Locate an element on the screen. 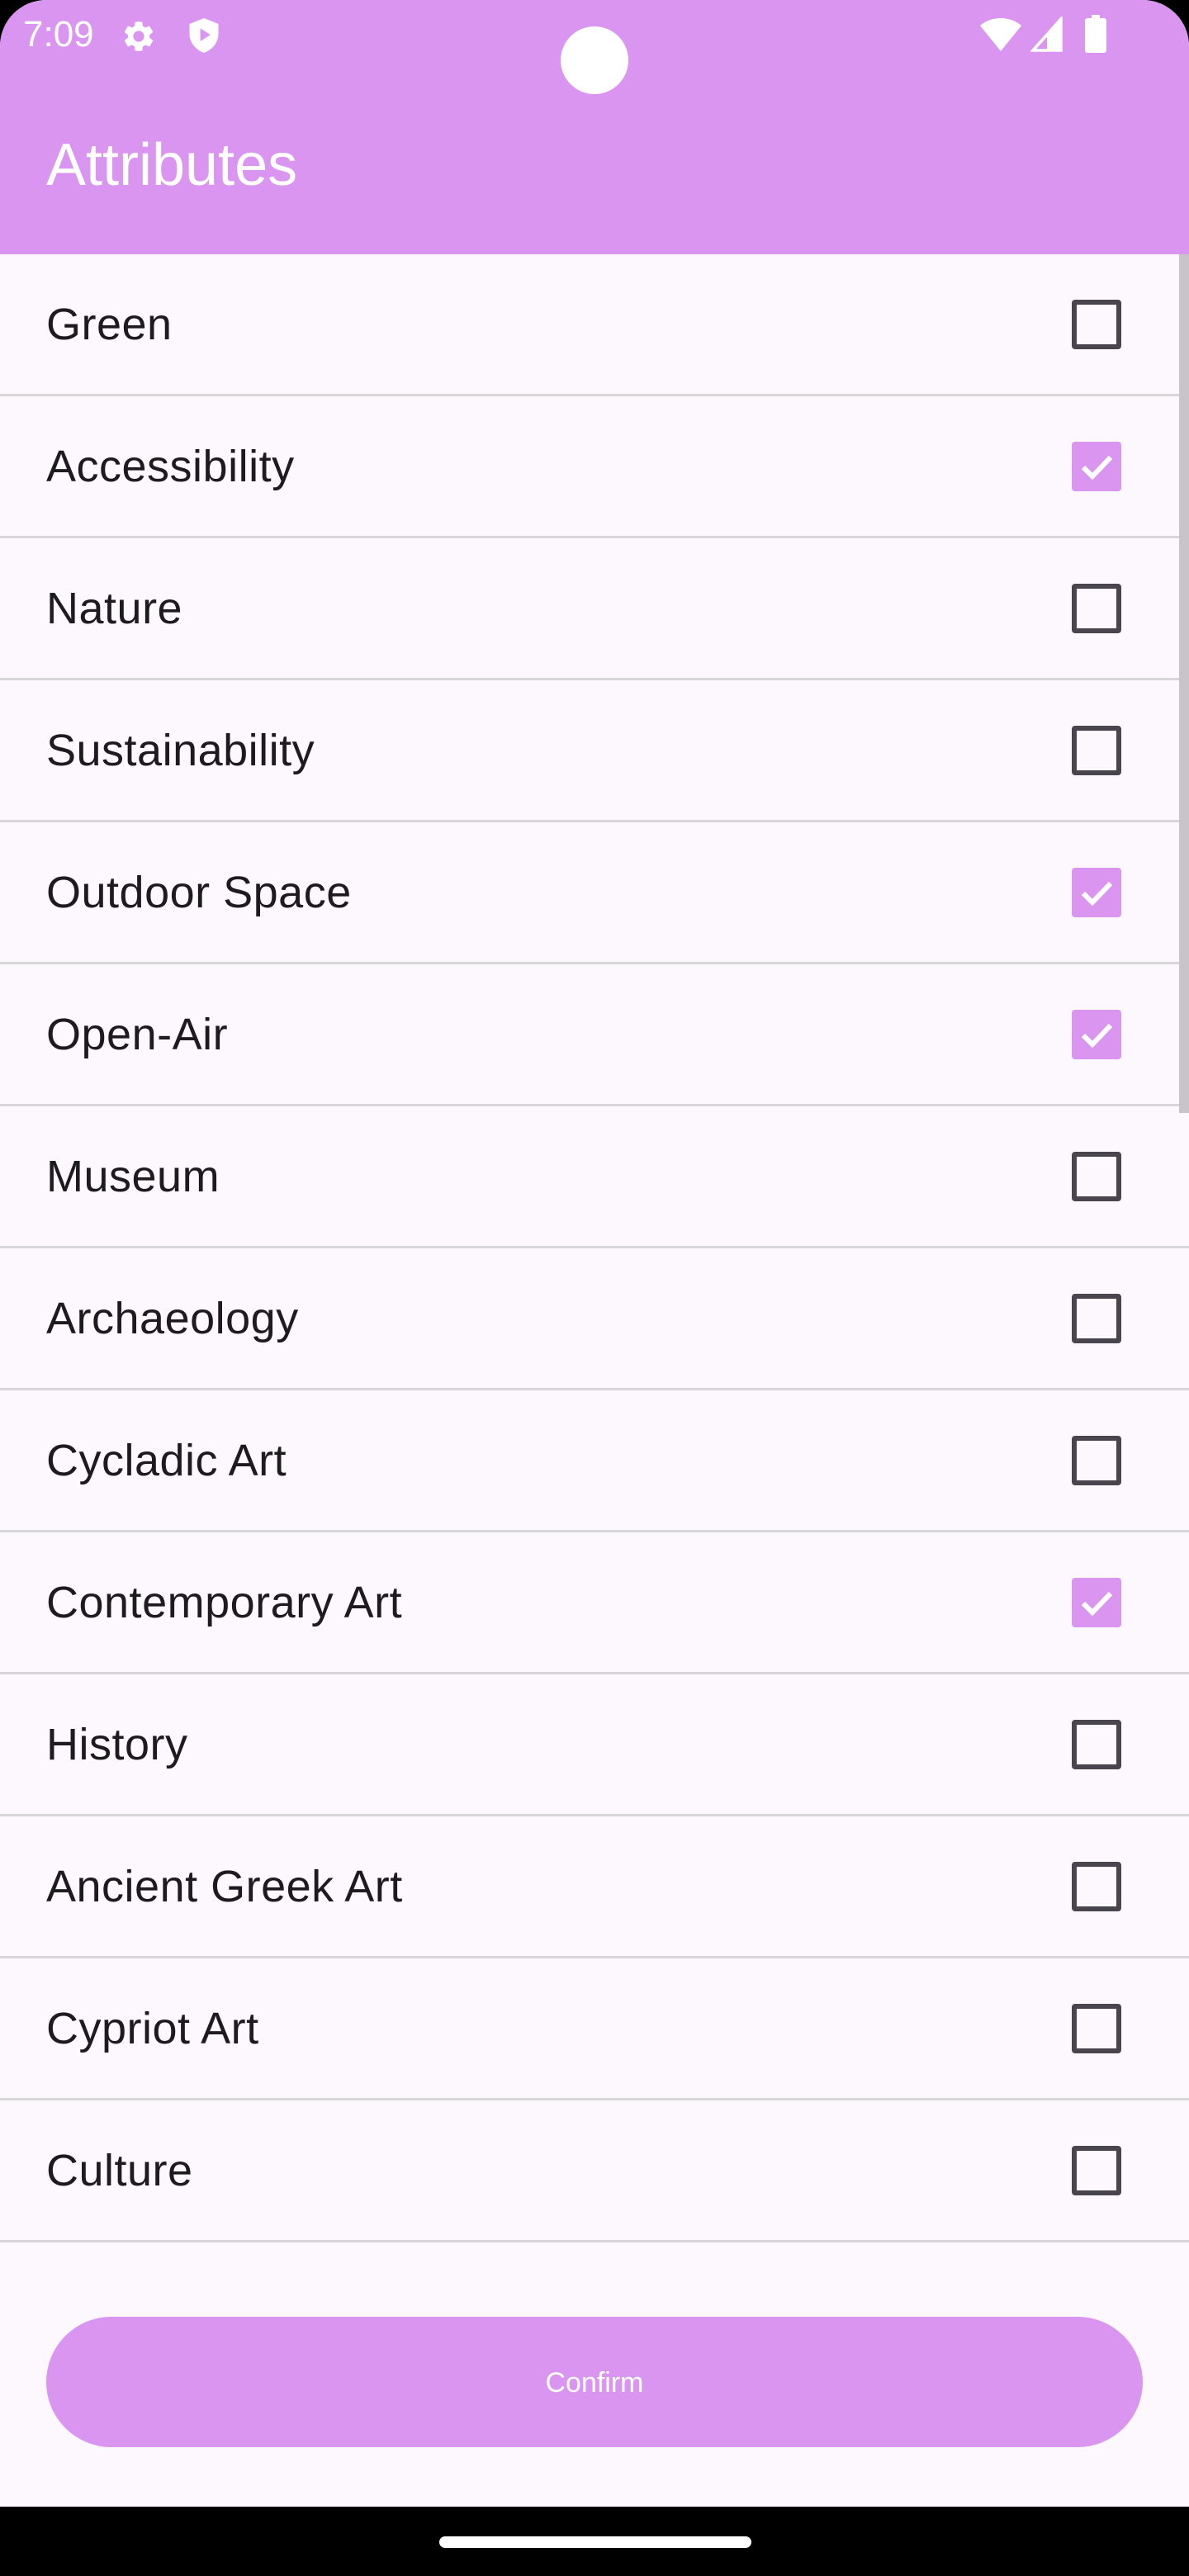 The image size is (1189, 2576). list-item: Cycladic Art is located at coordinates (594, 1461).